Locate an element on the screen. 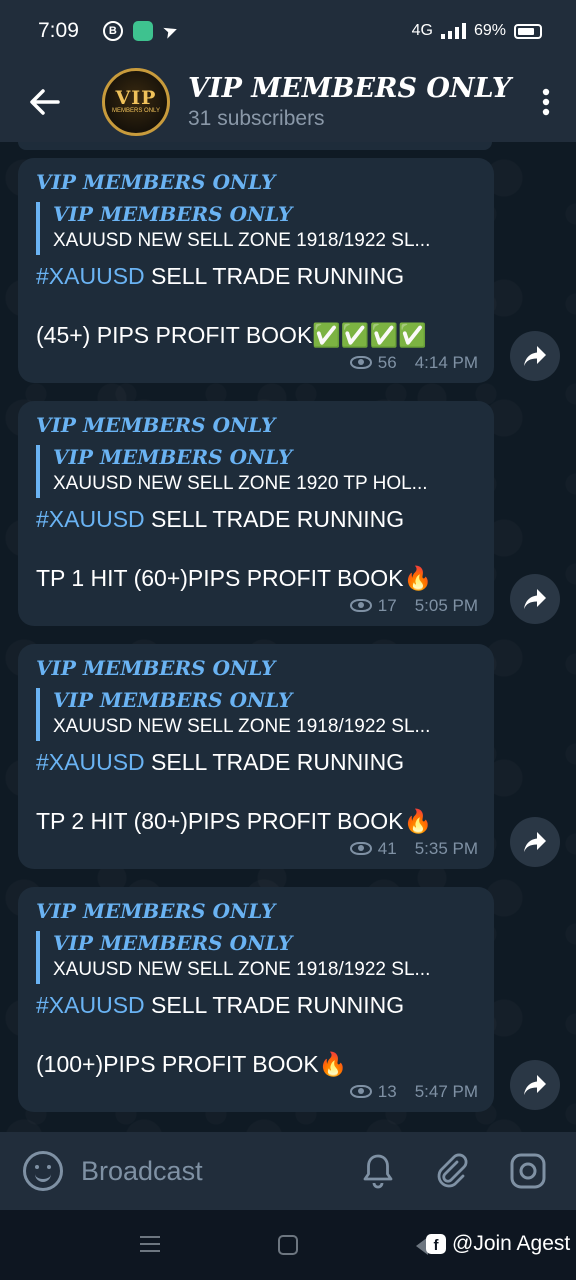  message-time: 5:35 PM is located at coordinates (446, 848).